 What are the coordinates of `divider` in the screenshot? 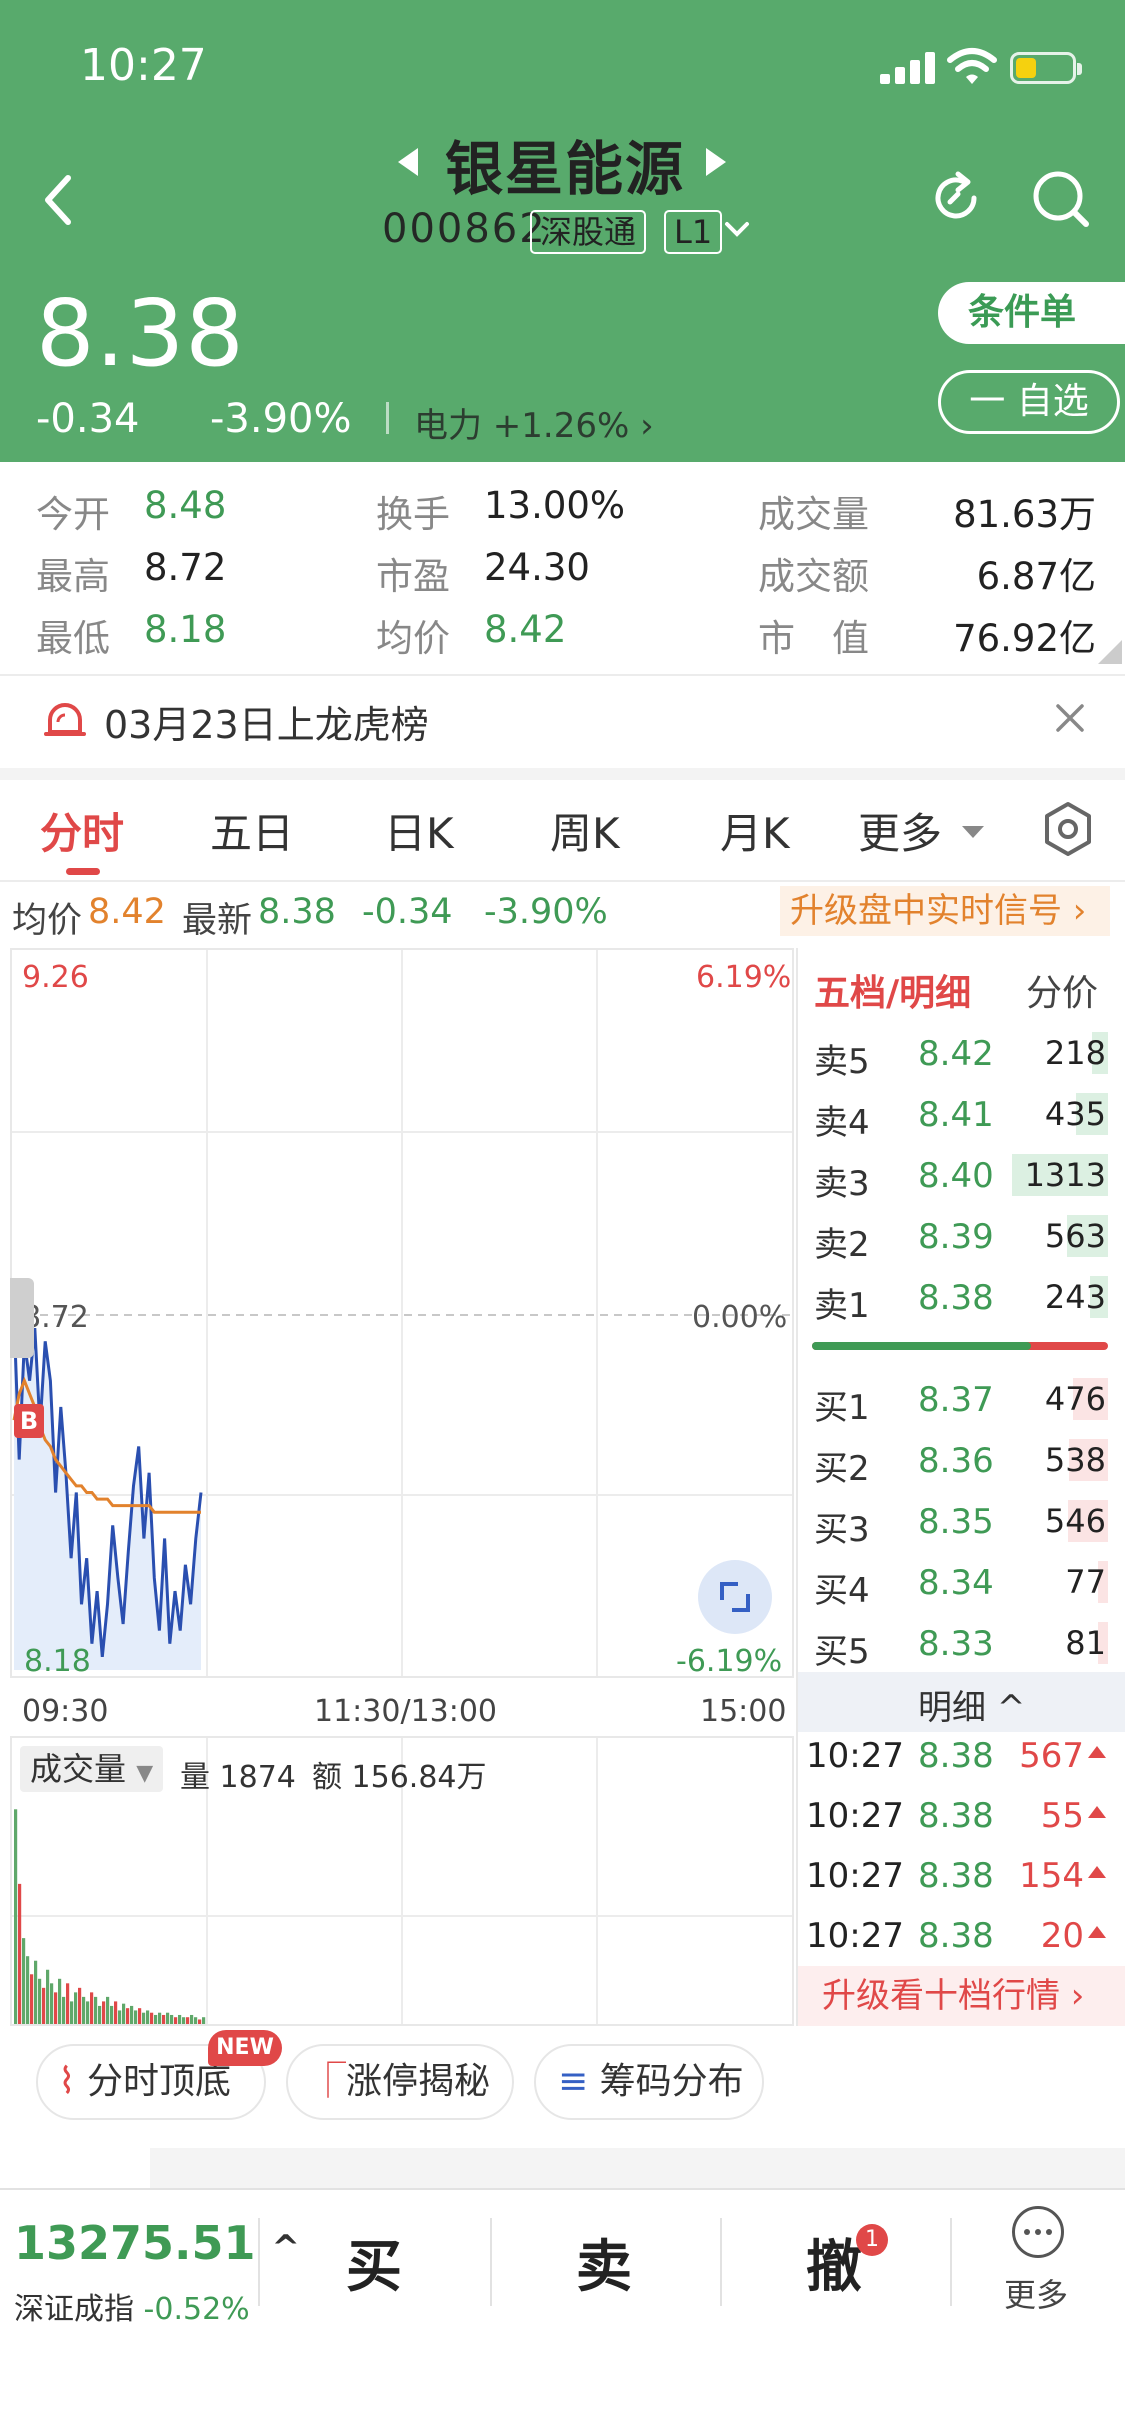 It's located at (562, 881).